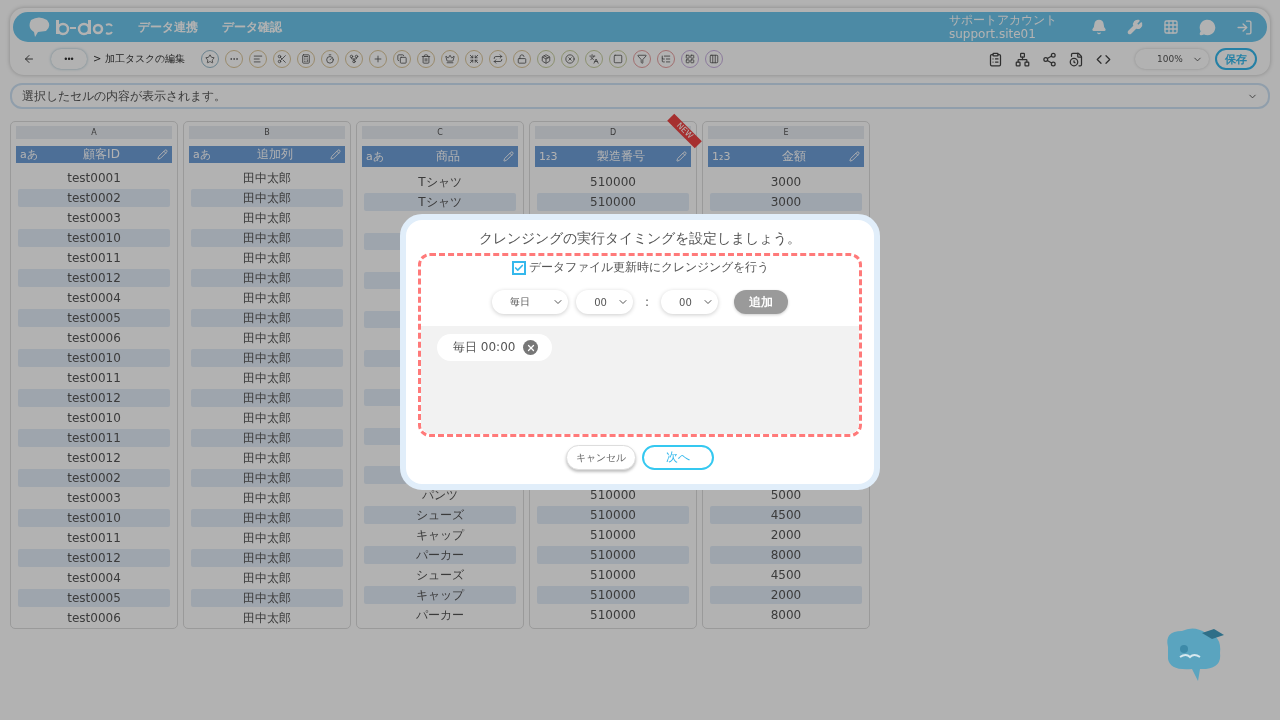 The width and height of the screenshot is (1280, 720). What do you see at coordinates (440, 132) in the screenshot?
I see `column-letter: C` at bounding box center [440, 132].